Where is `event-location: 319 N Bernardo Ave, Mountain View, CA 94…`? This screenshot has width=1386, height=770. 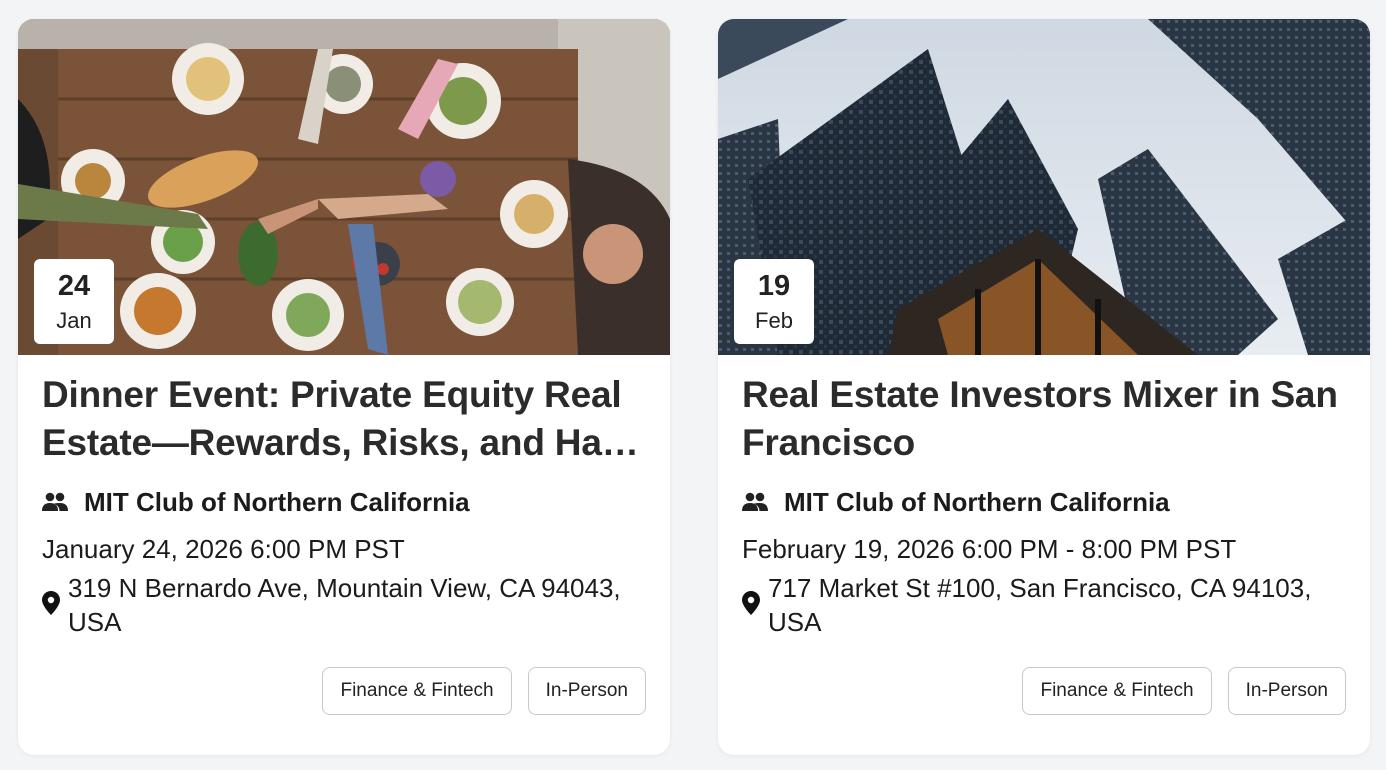 event-location: 319 N Bernardo Ave, Mountain View, CA 94… is located at coordinates (344, 605).